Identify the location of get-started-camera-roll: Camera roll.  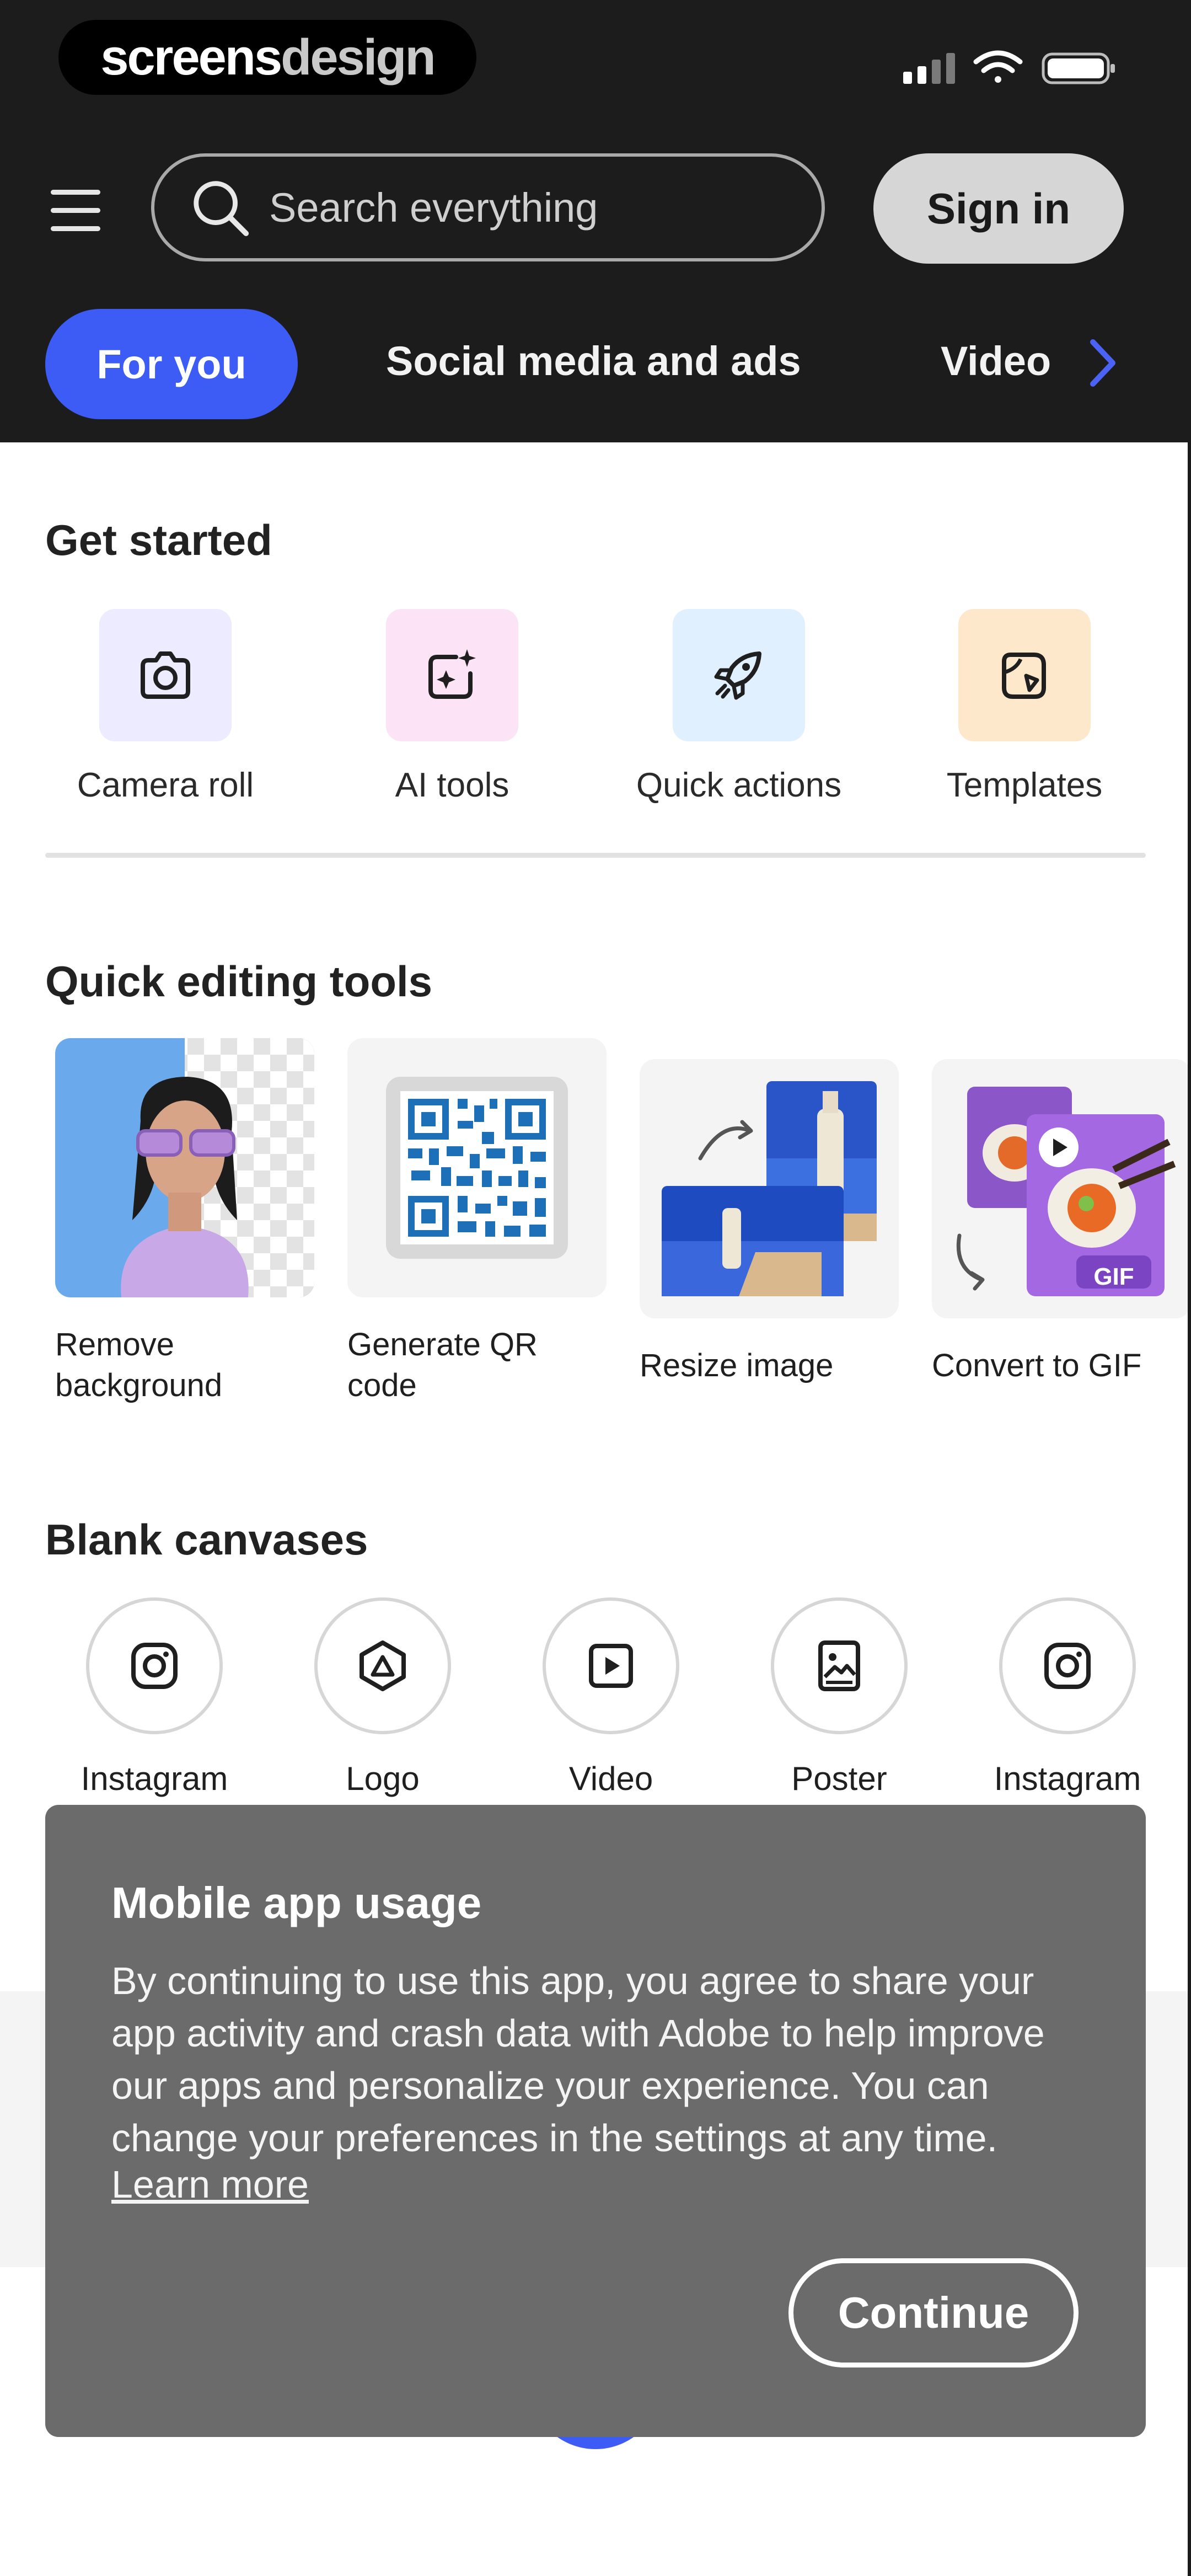
(165, 707).